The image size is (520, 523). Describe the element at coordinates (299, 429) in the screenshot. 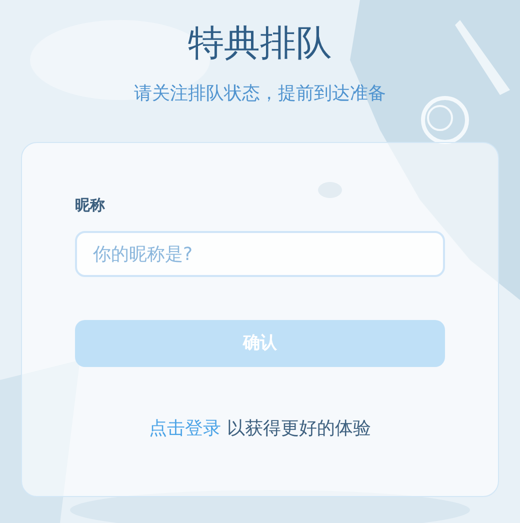

I see `hint-text: 以获得更好的体验` at that location.